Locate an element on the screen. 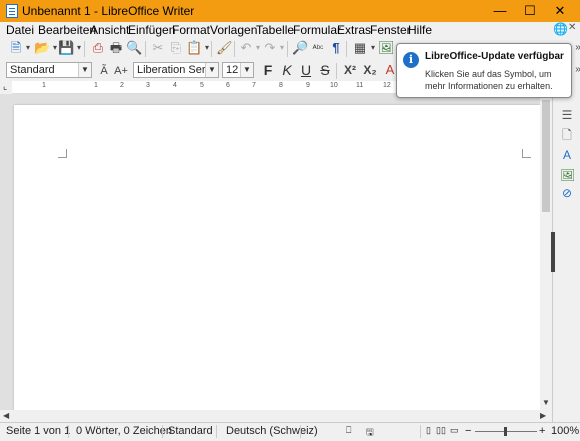 The width and height of the screenshot is (580, 441). ruler-number: 9 is located at coordinates (308, 85).